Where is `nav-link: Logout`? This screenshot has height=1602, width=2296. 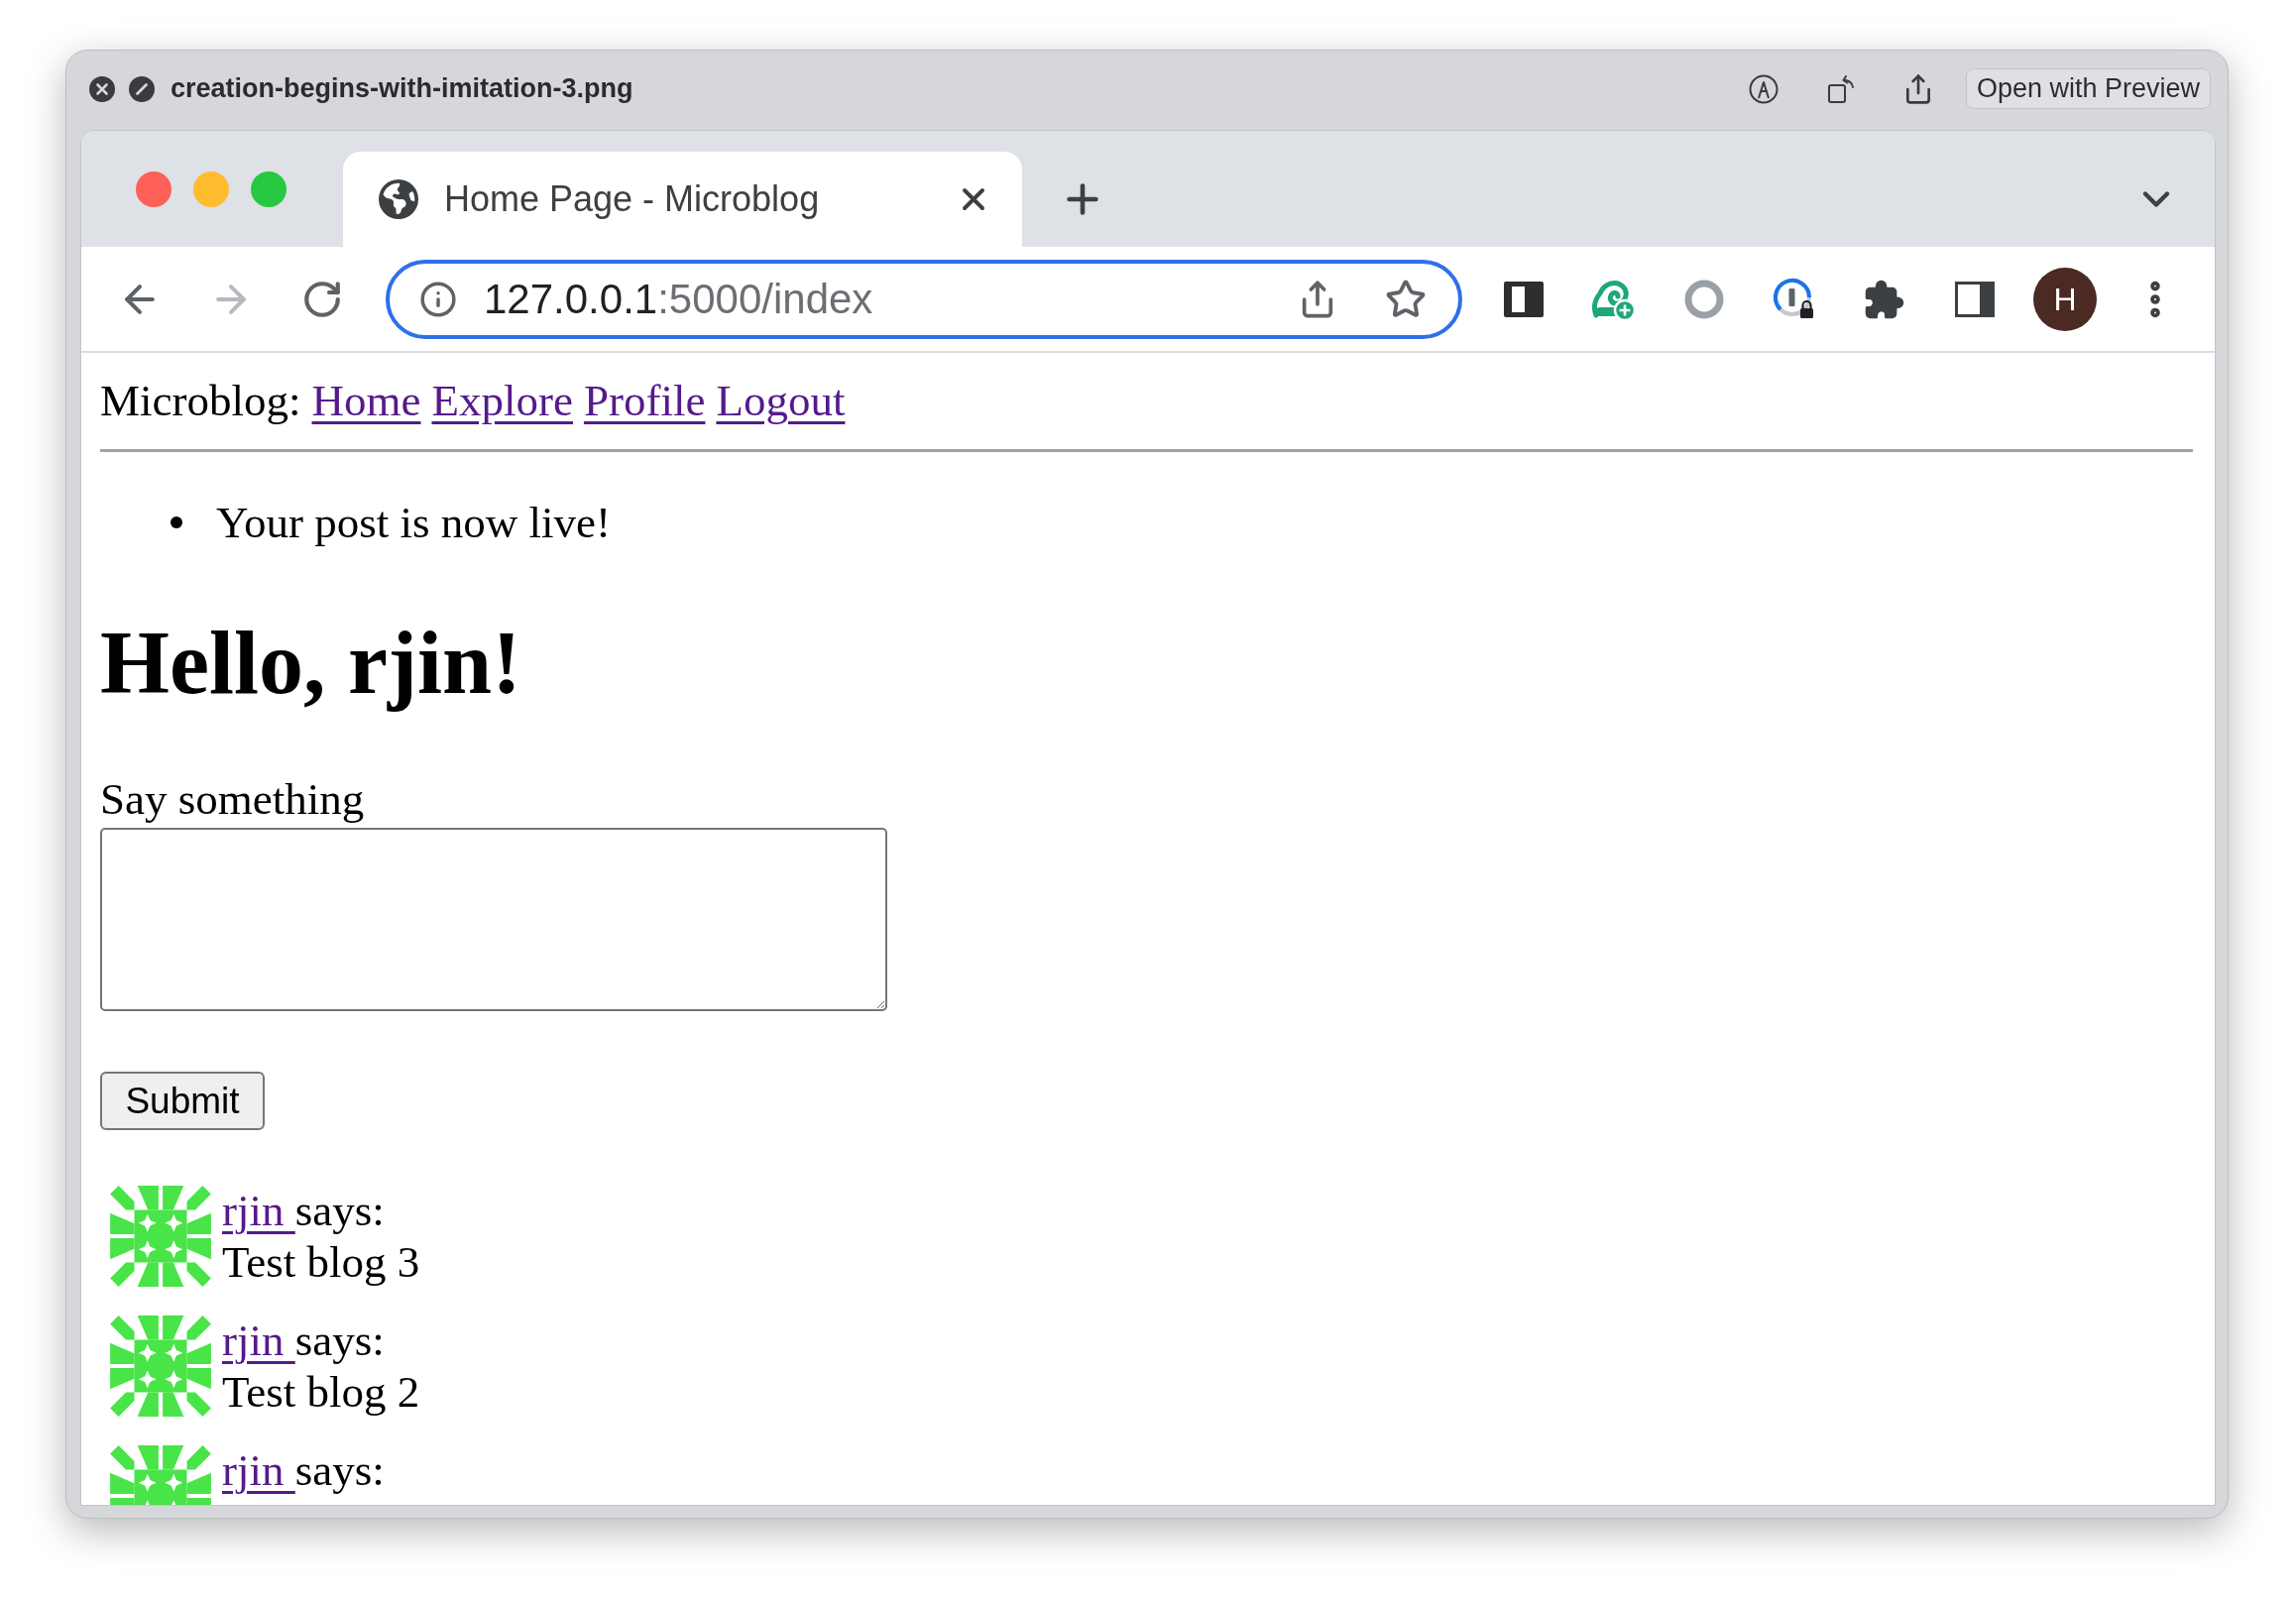 nav-link: Logout is located at coordinates (781, 400).